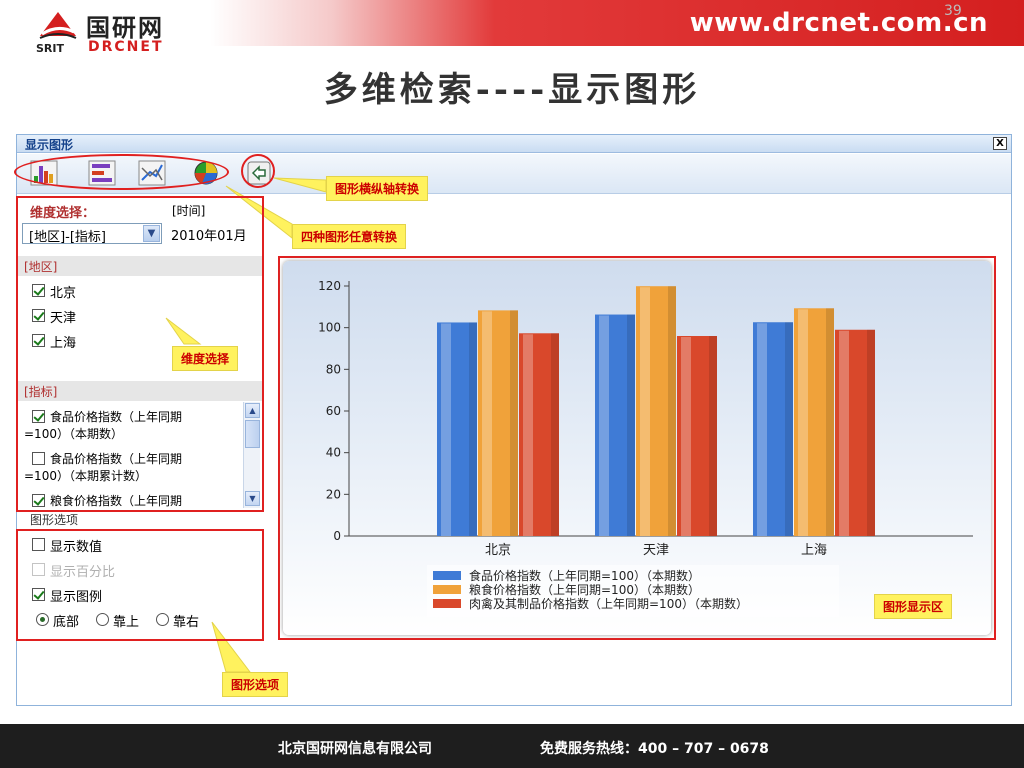 This screenshot has width=1024, height=768. What do you see at coordinates (63, 318) in the screenshot?
I see `region-label-tianjin: 天津` at bounding box center [63, 318].